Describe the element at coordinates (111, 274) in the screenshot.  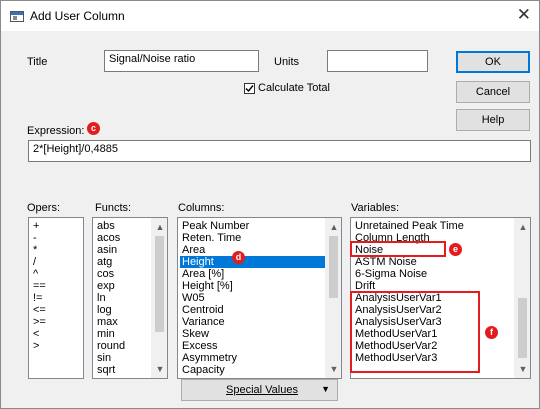
I see `functs-item: cos` at that location.